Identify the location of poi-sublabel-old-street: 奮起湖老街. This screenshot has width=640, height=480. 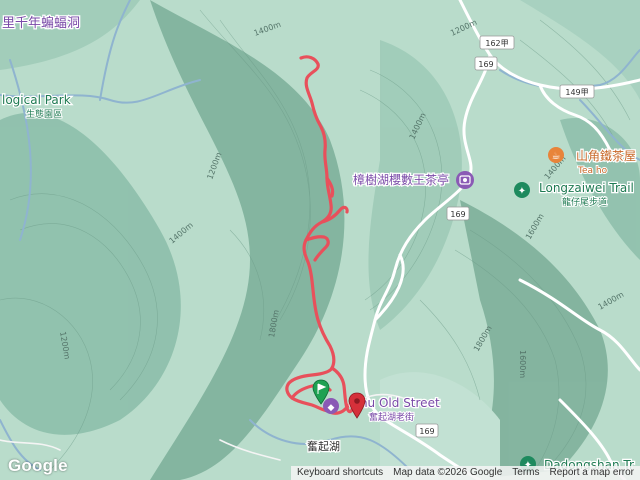
(391, 417).